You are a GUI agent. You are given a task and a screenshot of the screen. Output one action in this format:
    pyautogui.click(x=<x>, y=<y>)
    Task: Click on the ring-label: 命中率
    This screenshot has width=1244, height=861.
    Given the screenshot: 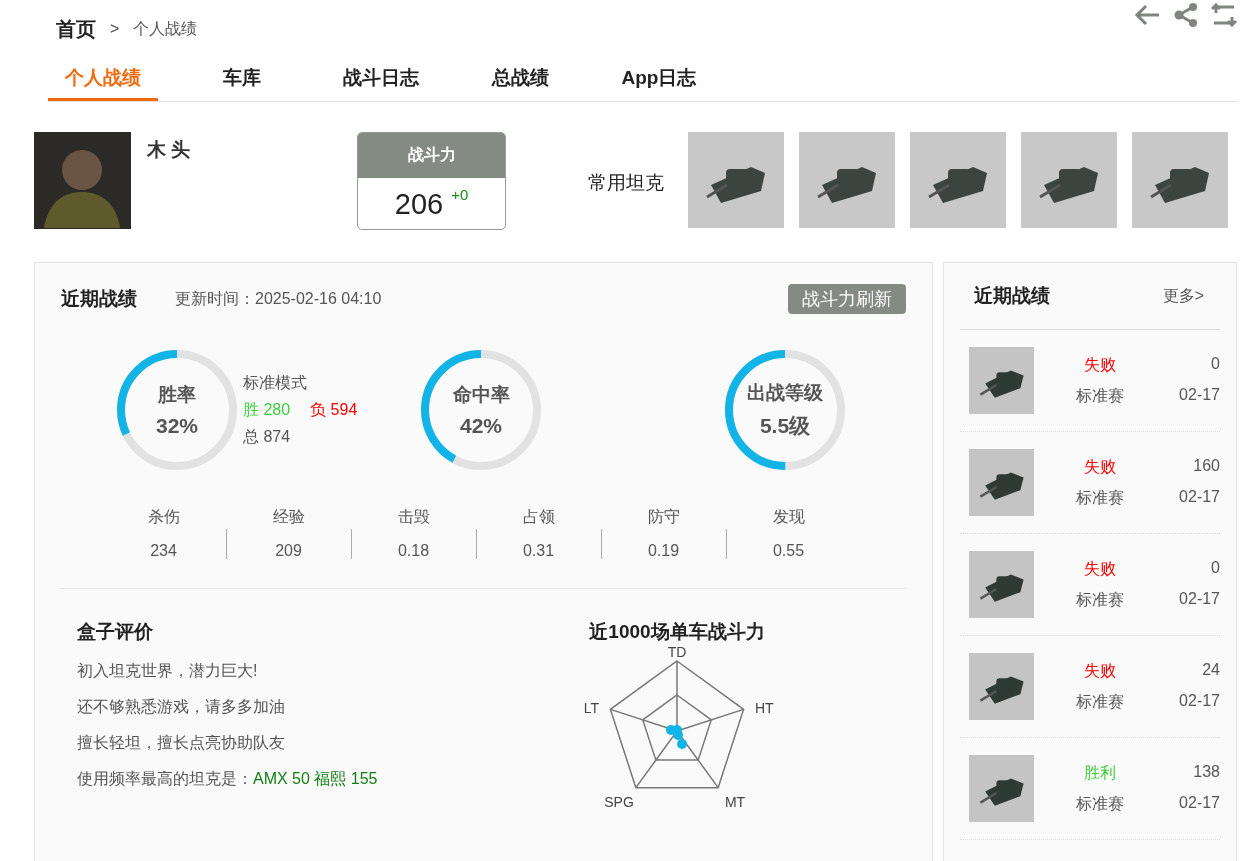 What is the action you would take?
    pyautogui.click(x=481, y=395)
    